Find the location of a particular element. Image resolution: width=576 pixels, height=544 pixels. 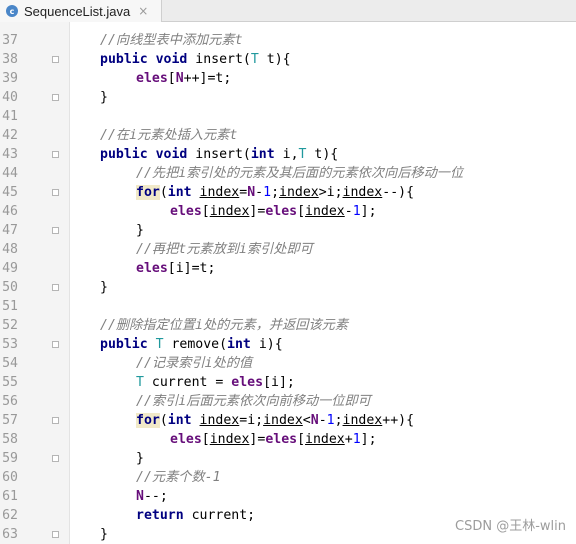

code-token: //在i元素处插入元素t is located at coordinates (169, 135).